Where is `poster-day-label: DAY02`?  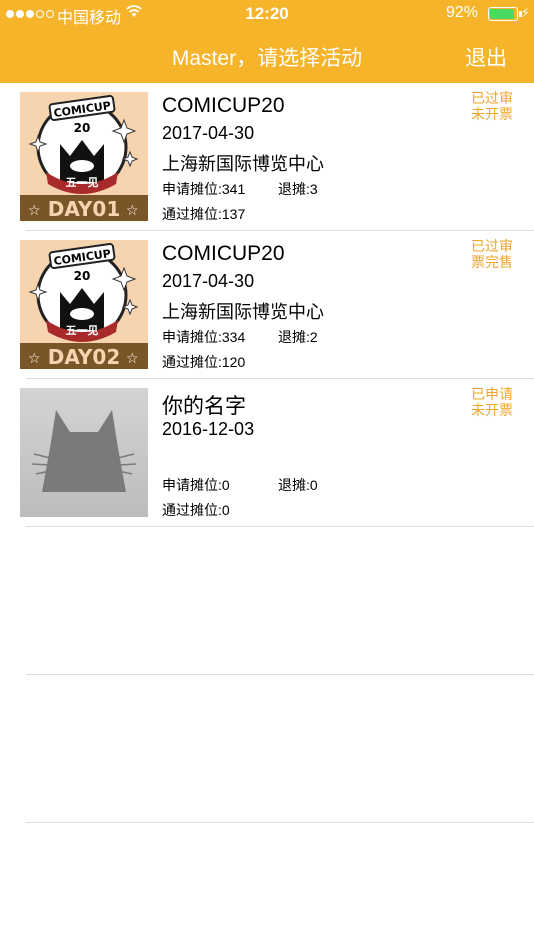
poster-day-label: DAY02 is located at coordinates (84, 357).